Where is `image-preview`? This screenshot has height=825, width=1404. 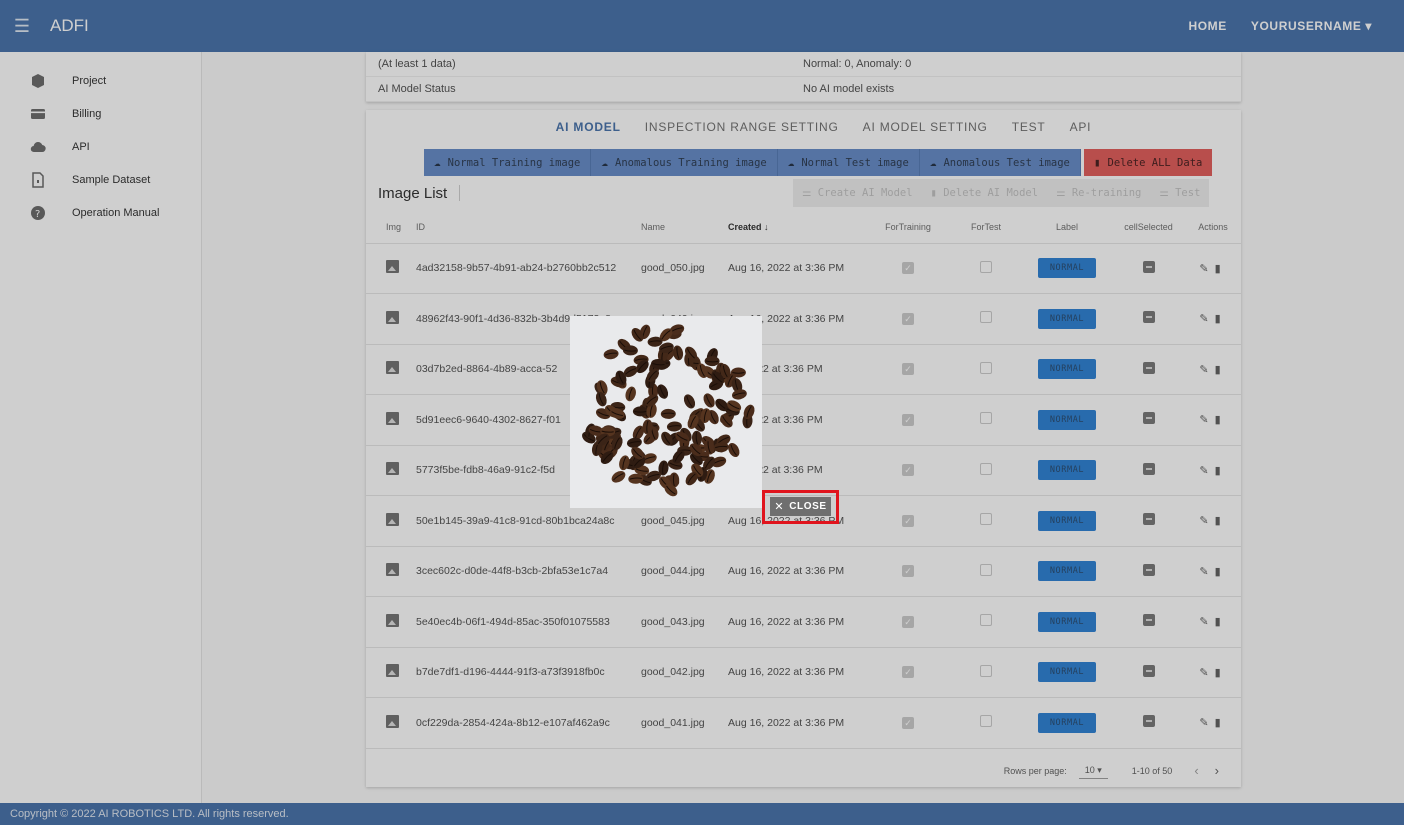 image-preview is located at coordinates (666, 412).